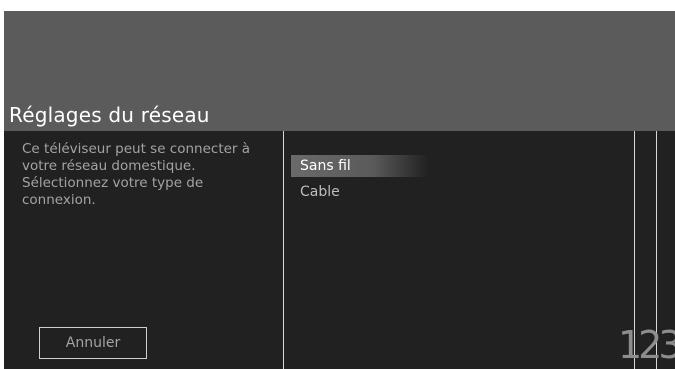  What do you see at coordinates (93, 343) in the screenshot?
I see `cancel-button: Annuler` at bounding box center [93, 343].